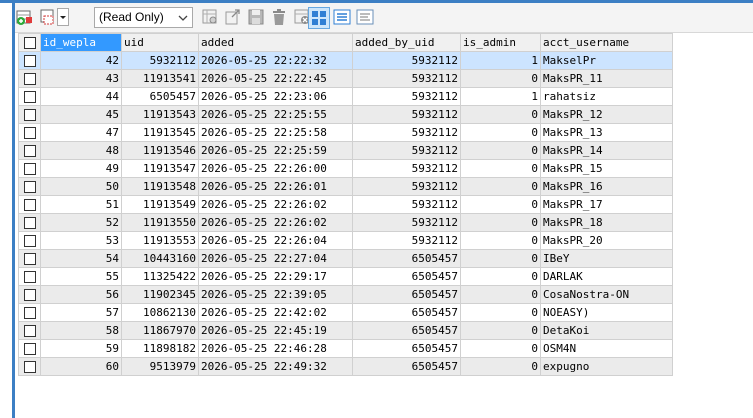 The height and width of the screenshot is (418, 753). Describe the element at coordinates (160, 330) in the screenshot. I see `cell-uid: 11867970` at that location.